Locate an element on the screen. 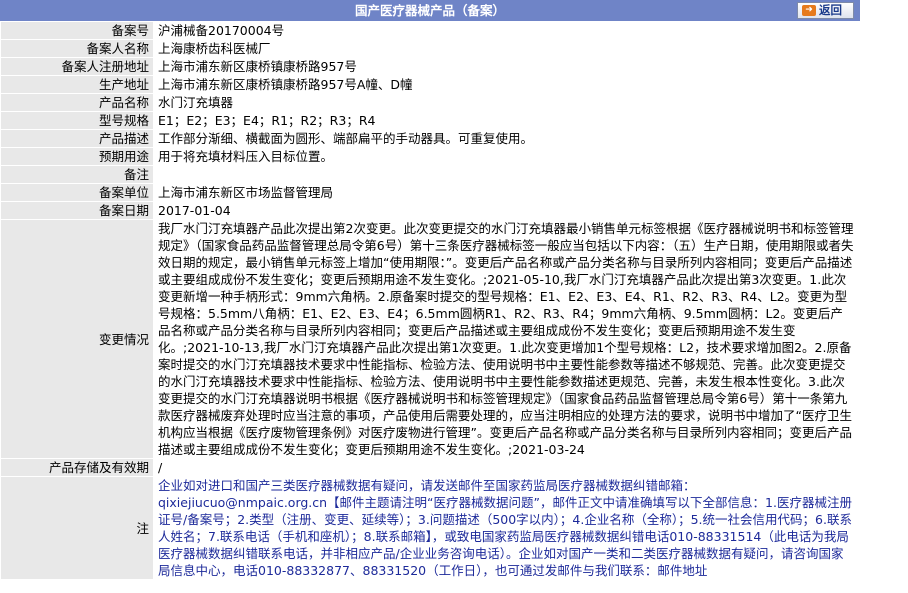  field-label: 备案人名称 is located at coordinates (77, 48).